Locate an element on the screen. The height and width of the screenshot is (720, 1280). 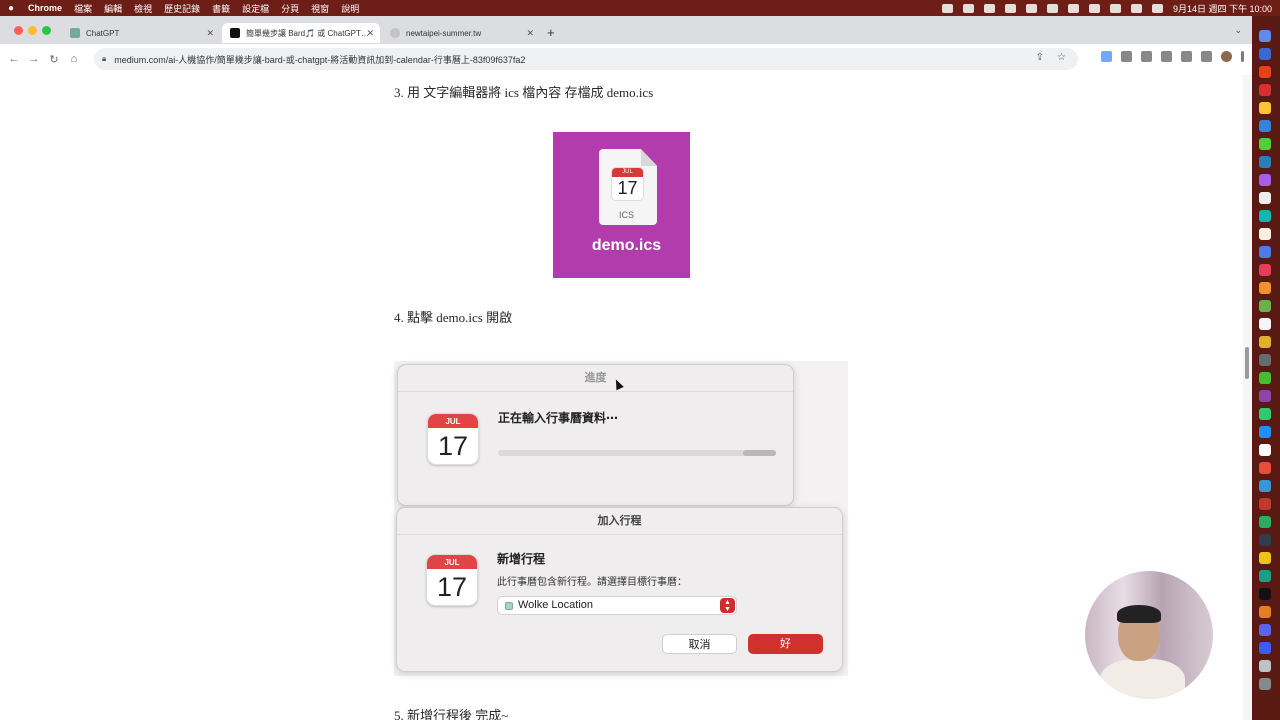
zoom-window-icon is located at coordinates (46, 30).